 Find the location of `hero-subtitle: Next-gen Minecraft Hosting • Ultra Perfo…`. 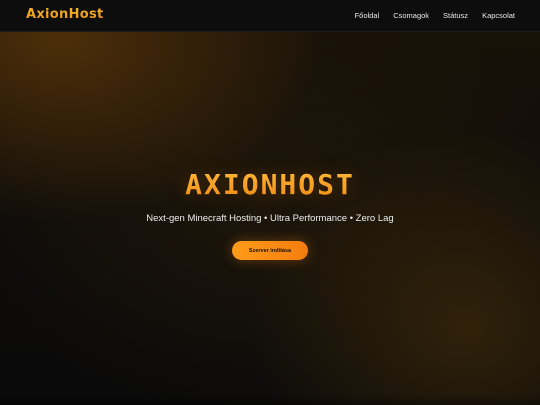

hero-subtitle: Next-gen Minecraft Hosting • Ultra Perfo… is located at coordinates (270, 218).